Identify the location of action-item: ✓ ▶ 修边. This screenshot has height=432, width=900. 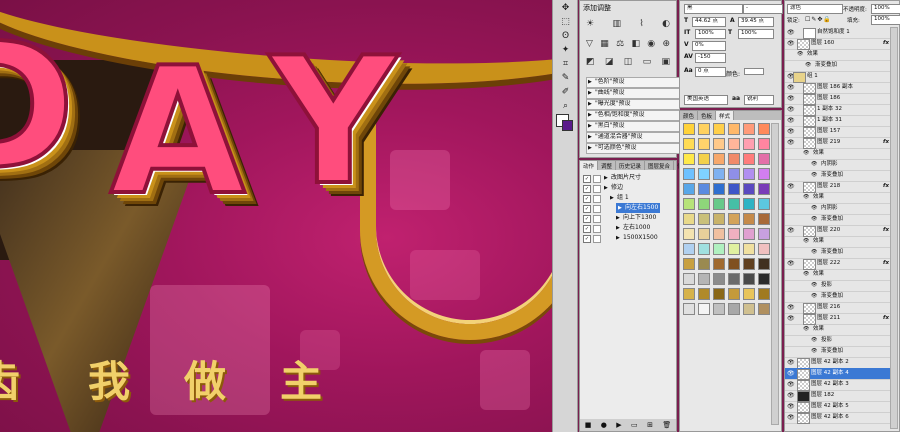
(628, 188).